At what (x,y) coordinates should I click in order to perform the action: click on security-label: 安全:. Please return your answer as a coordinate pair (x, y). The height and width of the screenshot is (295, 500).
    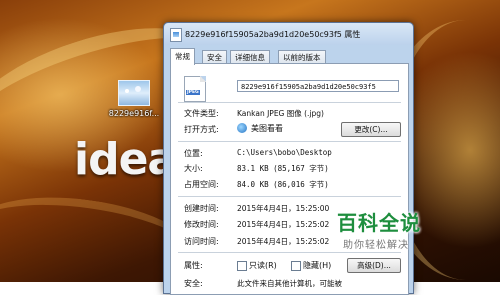
    Looking at the image, I should click on (193, 283).